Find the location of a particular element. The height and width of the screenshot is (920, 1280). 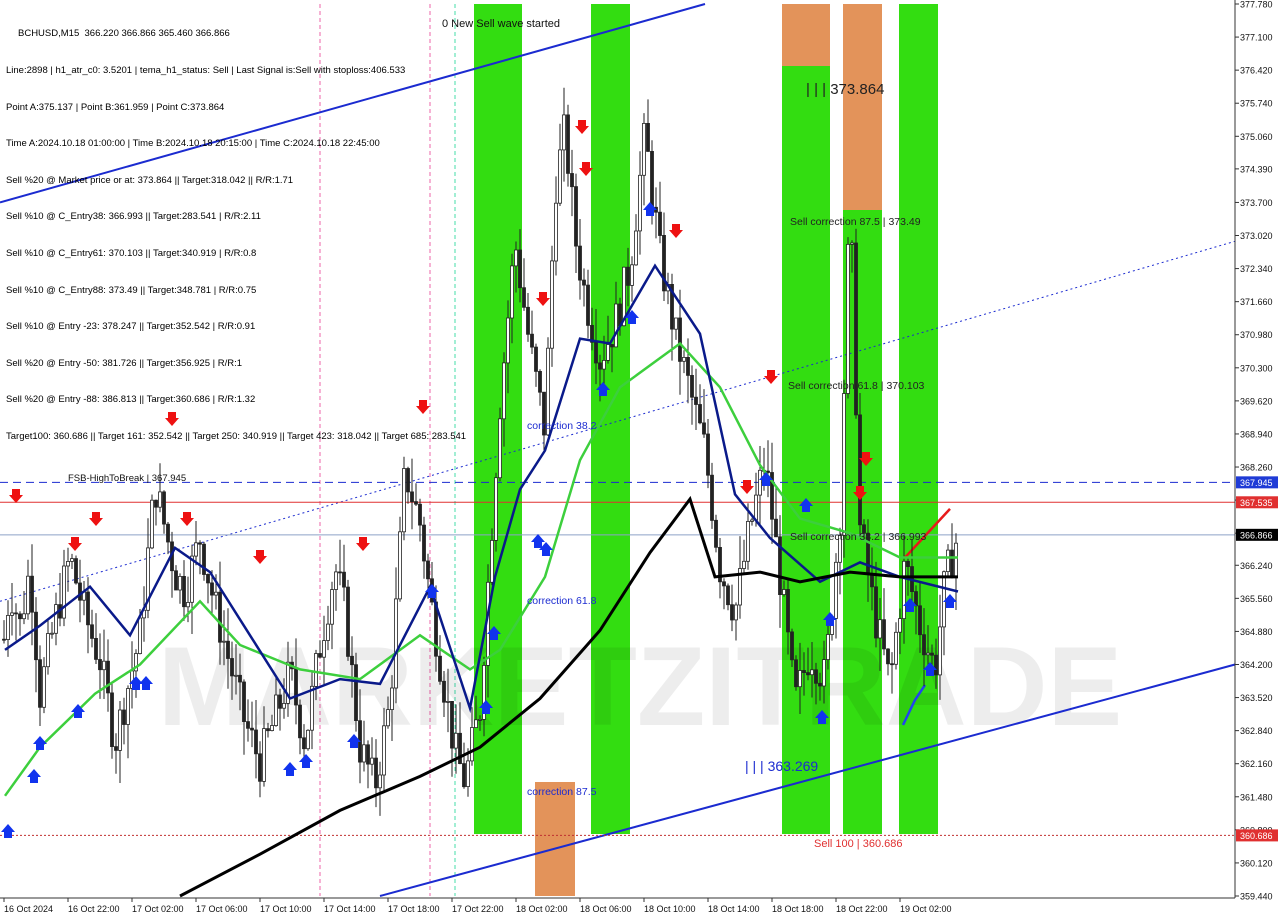

price-tick-label: 370.980 is located at coordinates (1256, 335).